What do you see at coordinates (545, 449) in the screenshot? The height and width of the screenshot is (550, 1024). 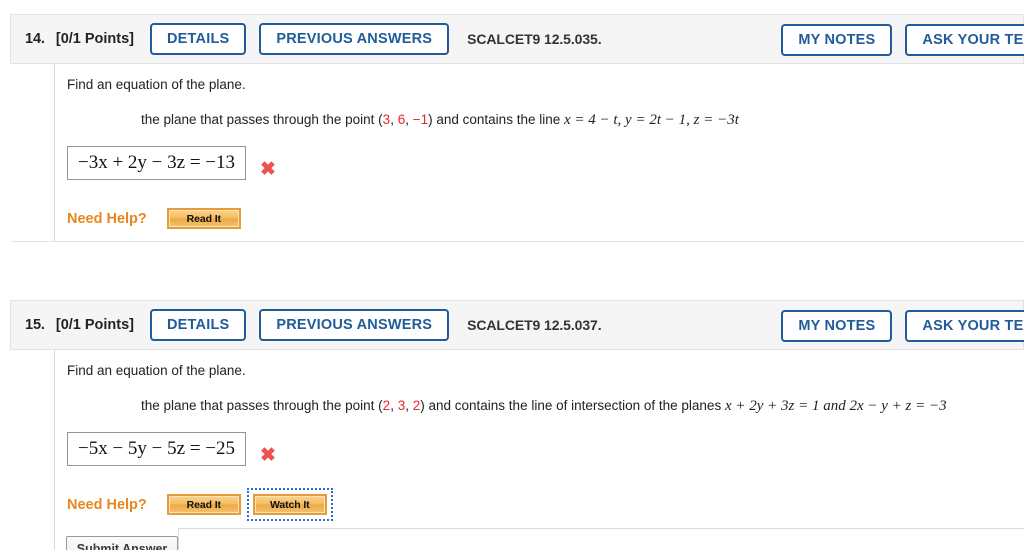 I see `answer-row-15: −5x − 5y − 5z = −25 ✖` at bounding box center [545, 449].